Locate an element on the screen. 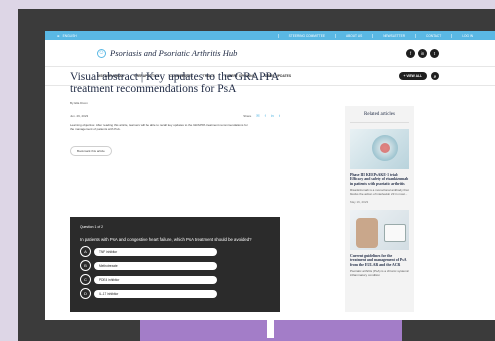  site-title: Psoriasis and Psoriatic Arthritis Hub is located at coordinates (173, 53).